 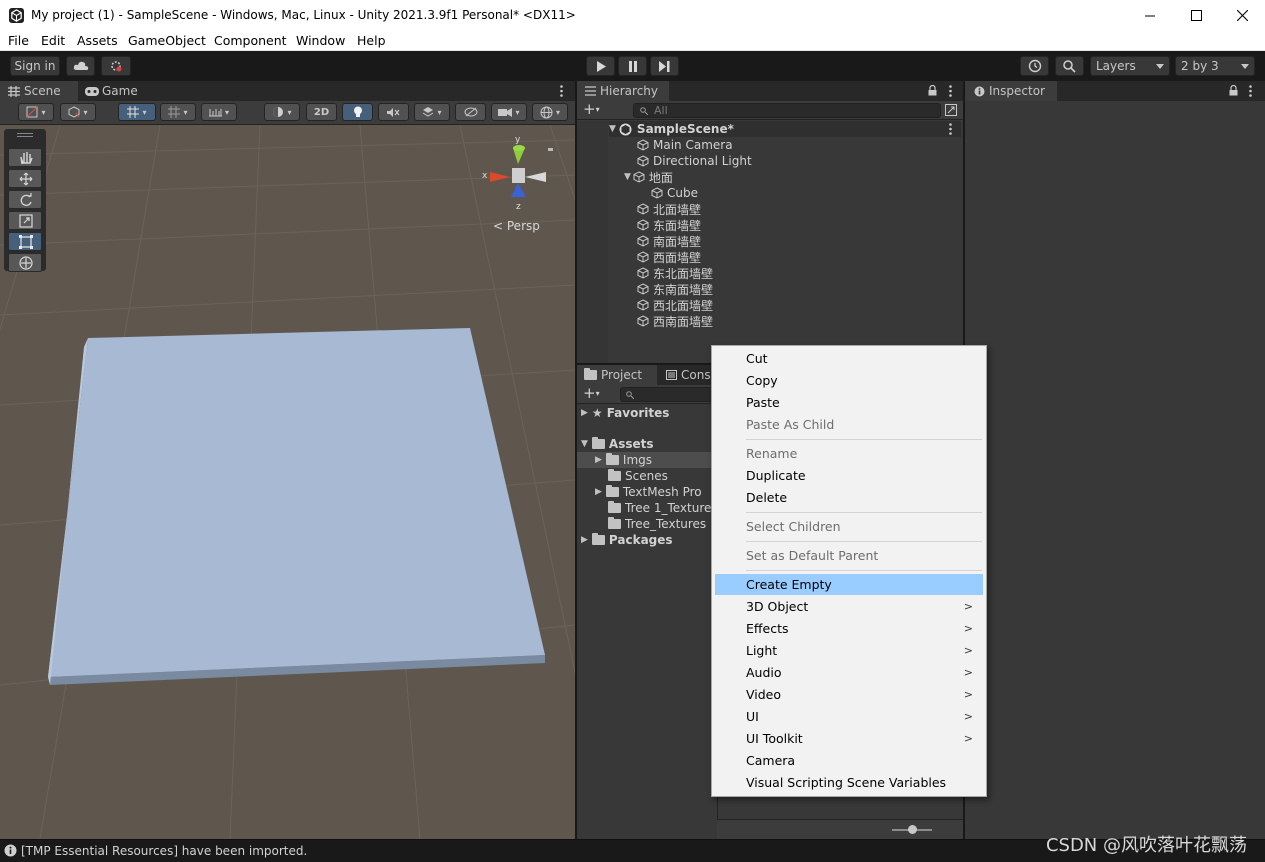 I want to click on menu-component: Component, so click(x=250, y=40).